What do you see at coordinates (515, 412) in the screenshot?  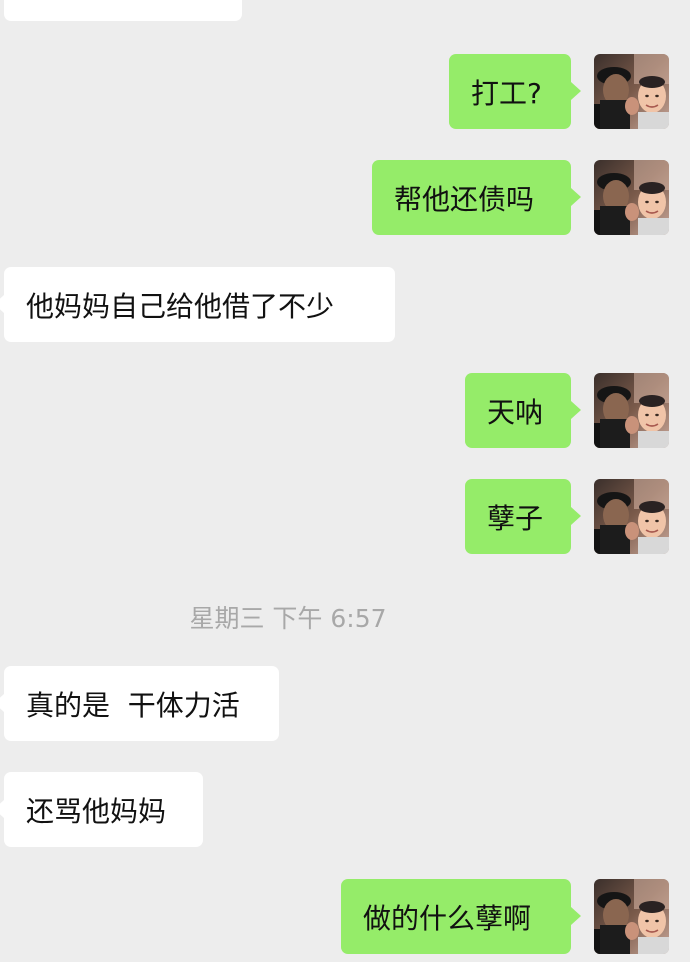 I see `message-text: 天呐` at bounding box center [515, 412].